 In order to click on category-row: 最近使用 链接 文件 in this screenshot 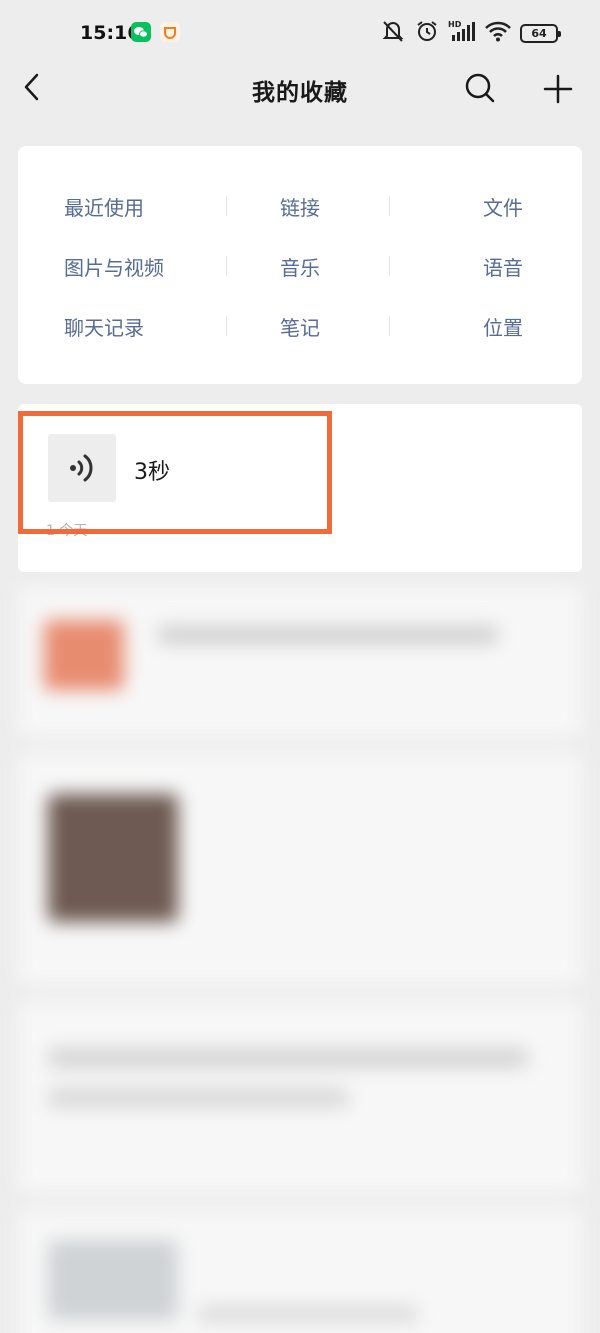, I will do `click(300, 206)`.